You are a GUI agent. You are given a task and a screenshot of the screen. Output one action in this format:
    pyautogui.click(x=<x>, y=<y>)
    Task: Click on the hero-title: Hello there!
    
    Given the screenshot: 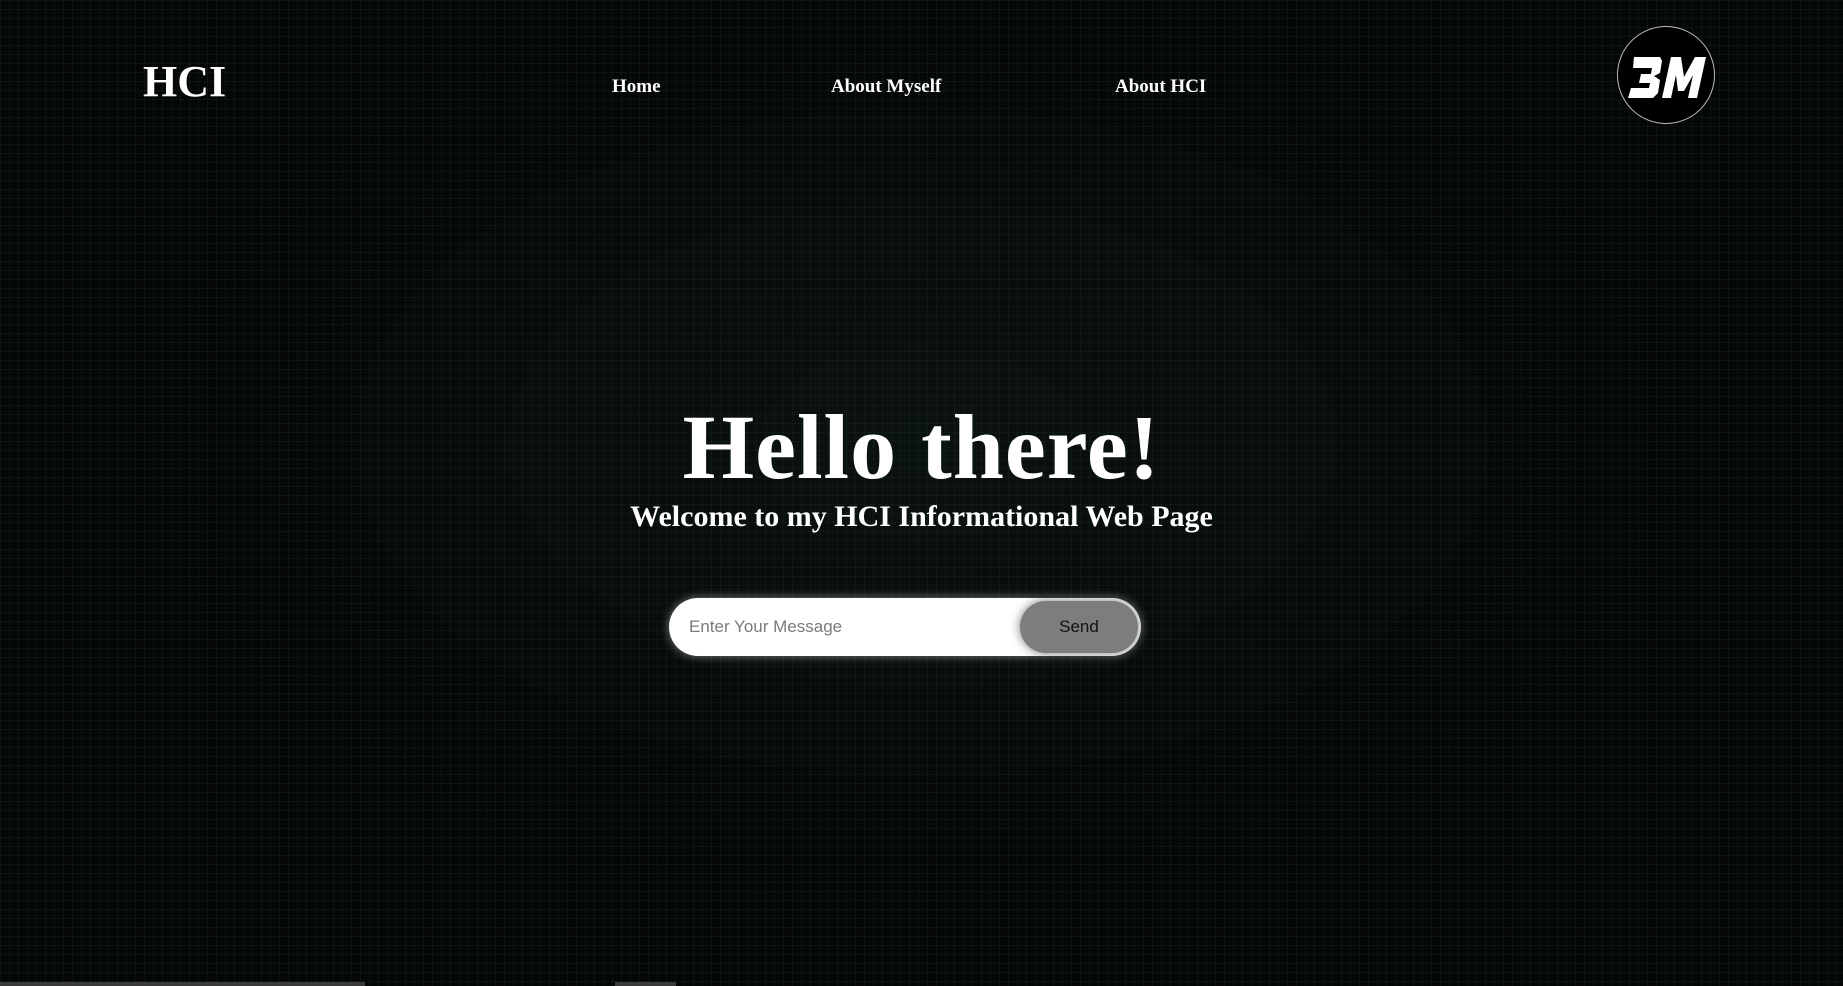 What is the action you would take?
    pyautogui.click(x=921, y=447)
    